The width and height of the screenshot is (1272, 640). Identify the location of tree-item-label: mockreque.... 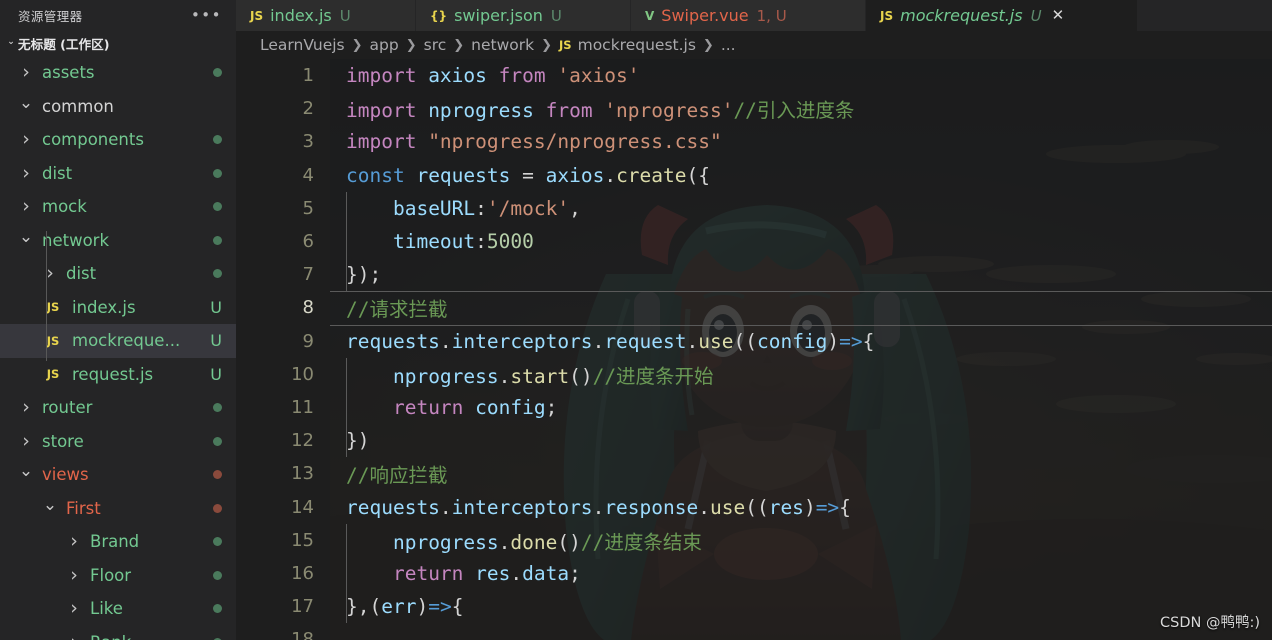
(126, 341).